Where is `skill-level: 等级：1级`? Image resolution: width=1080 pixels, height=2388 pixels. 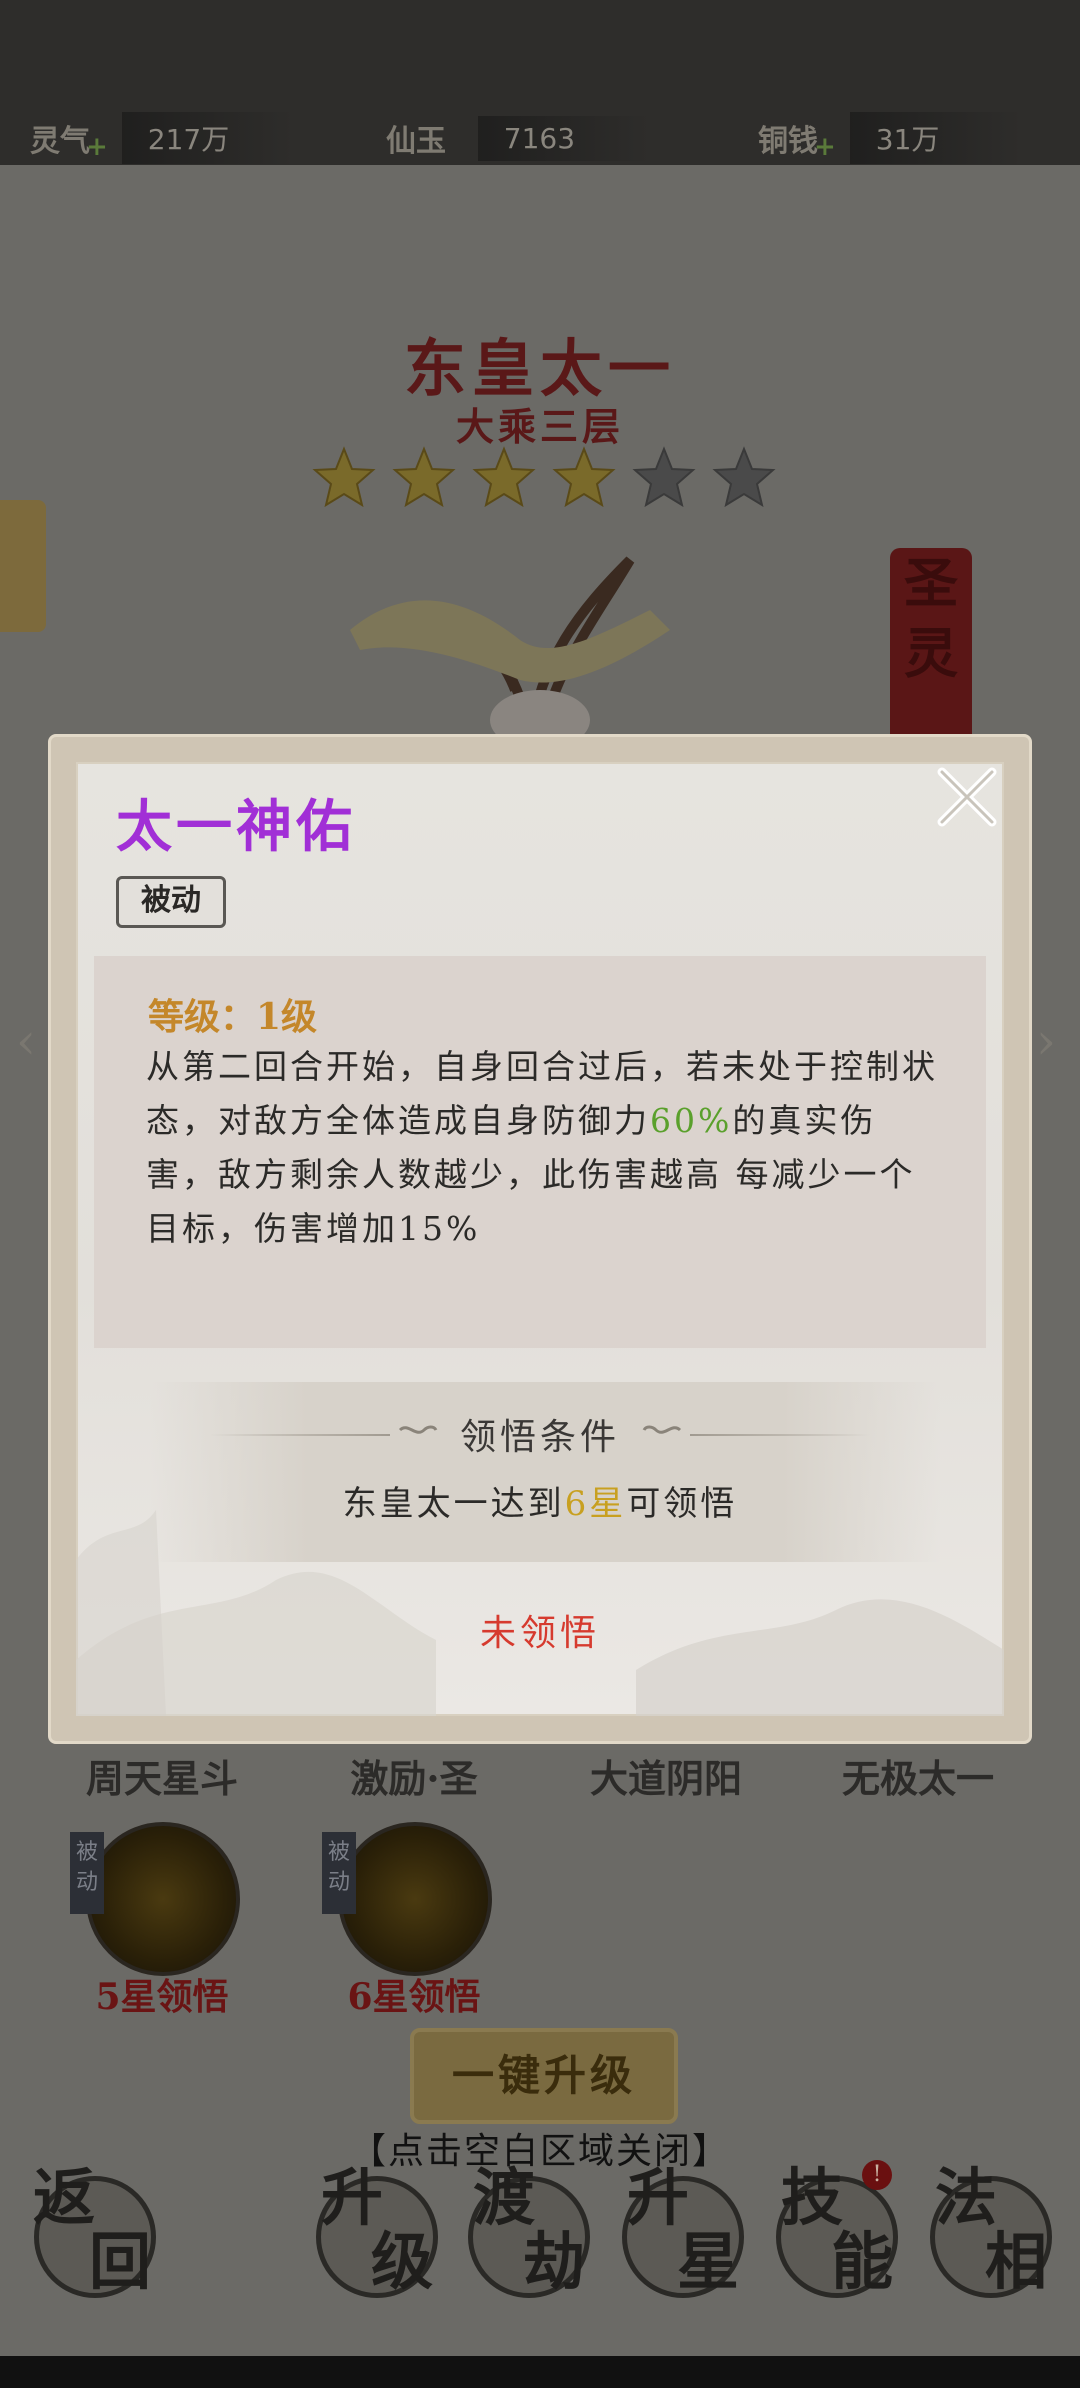
skill-level: 等级：1级 is located at coordinates (233, 1017).